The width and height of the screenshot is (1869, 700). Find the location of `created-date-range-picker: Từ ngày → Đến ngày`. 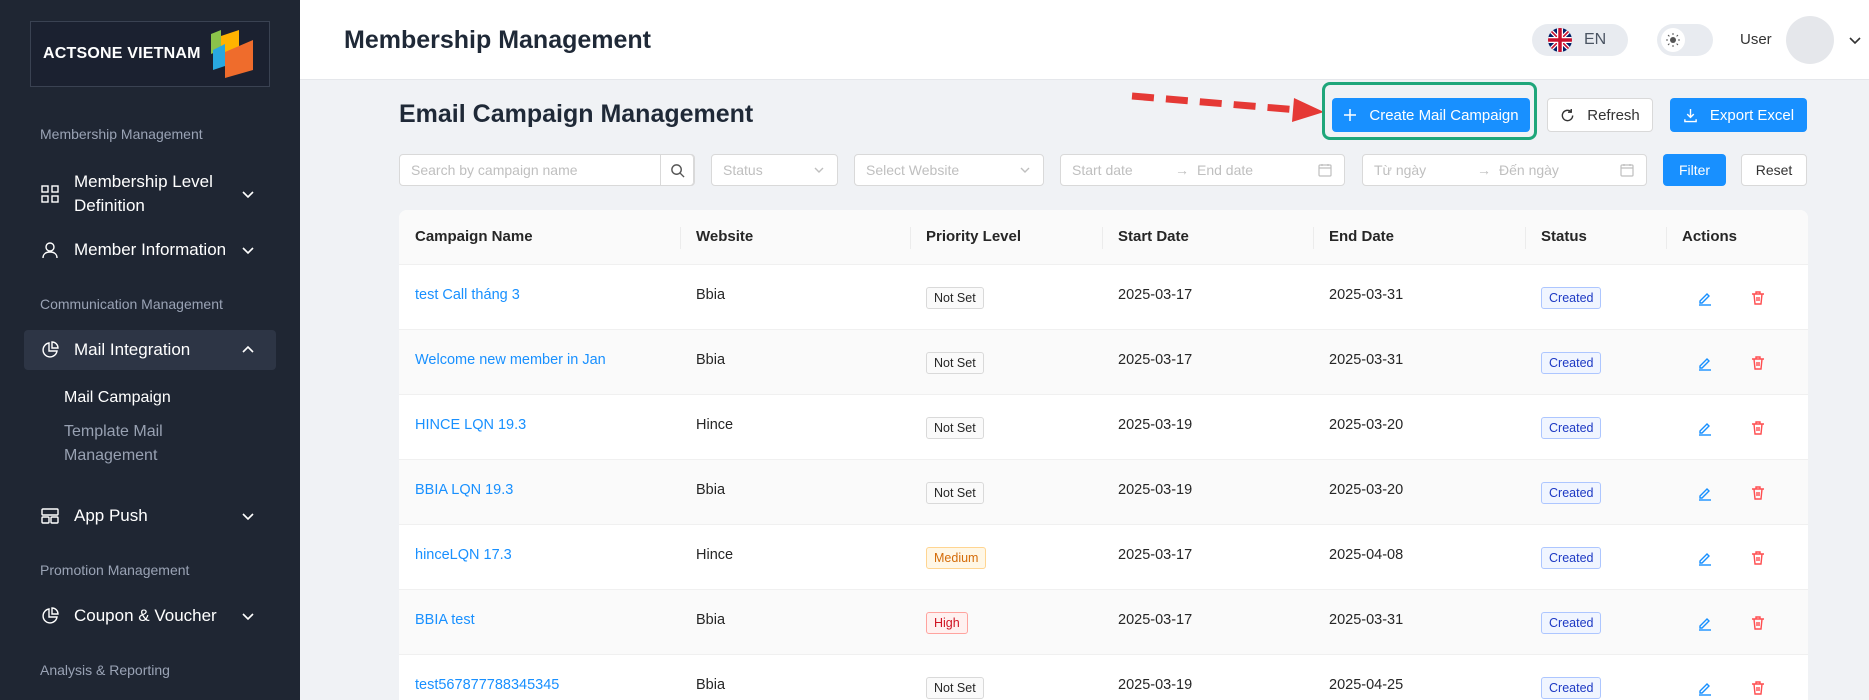

created-date-range-picker: Từ ngày → Đến ngày is located at coordinates (1504, 170).